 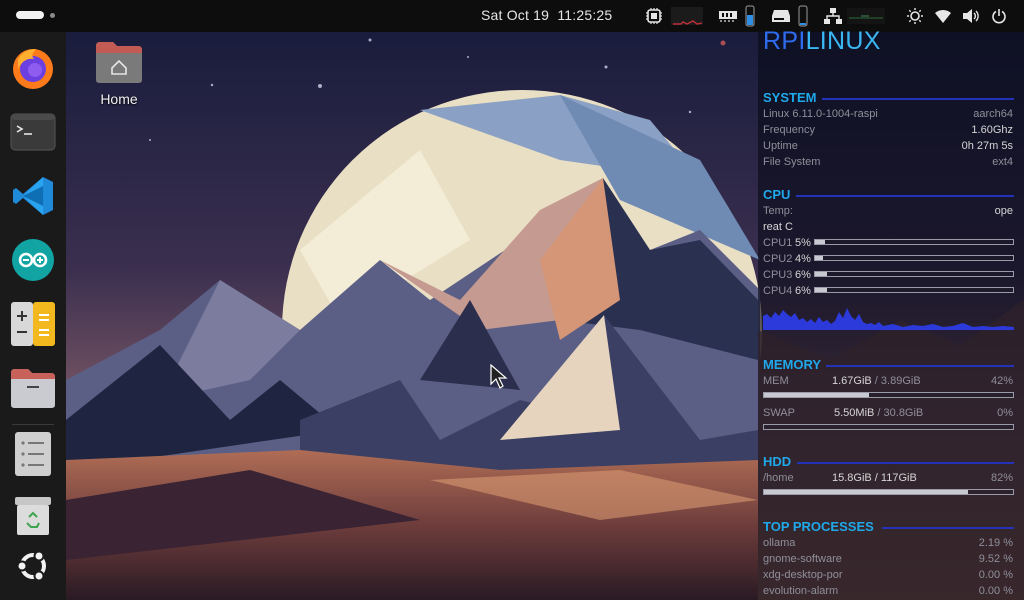 I want to click on mem-usage: 1.67GiB / 3.89GiB, so click(x=876, y=381).